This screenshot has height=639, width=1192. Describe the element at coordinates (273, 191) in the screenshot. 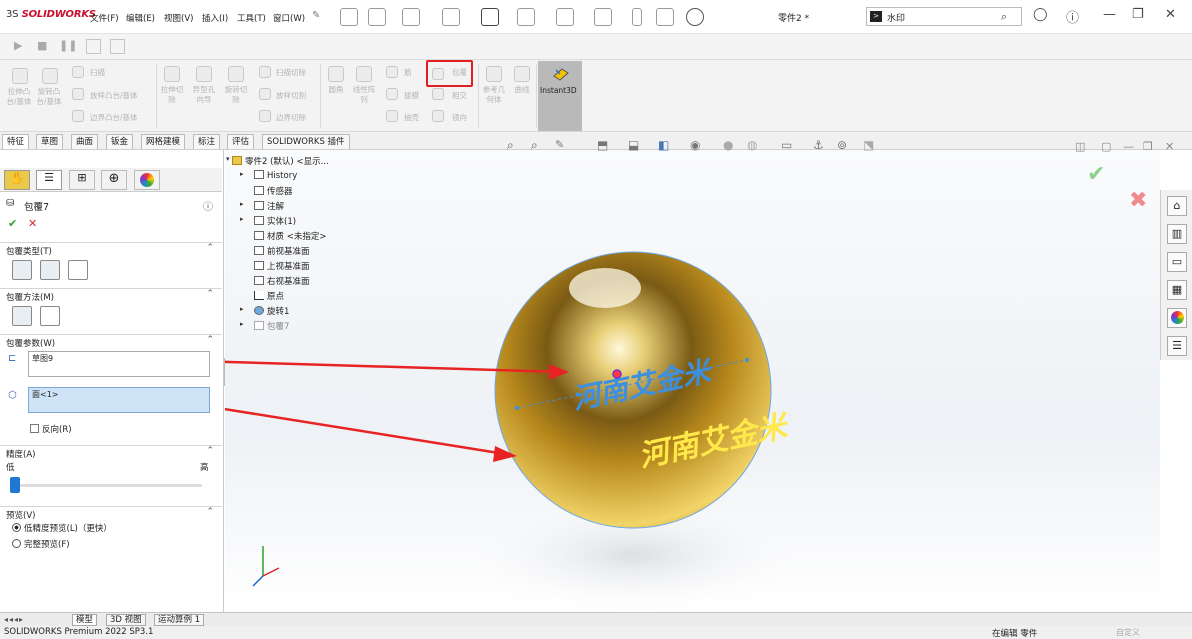

I see `tree-item-sensors: 传感器` at that location.